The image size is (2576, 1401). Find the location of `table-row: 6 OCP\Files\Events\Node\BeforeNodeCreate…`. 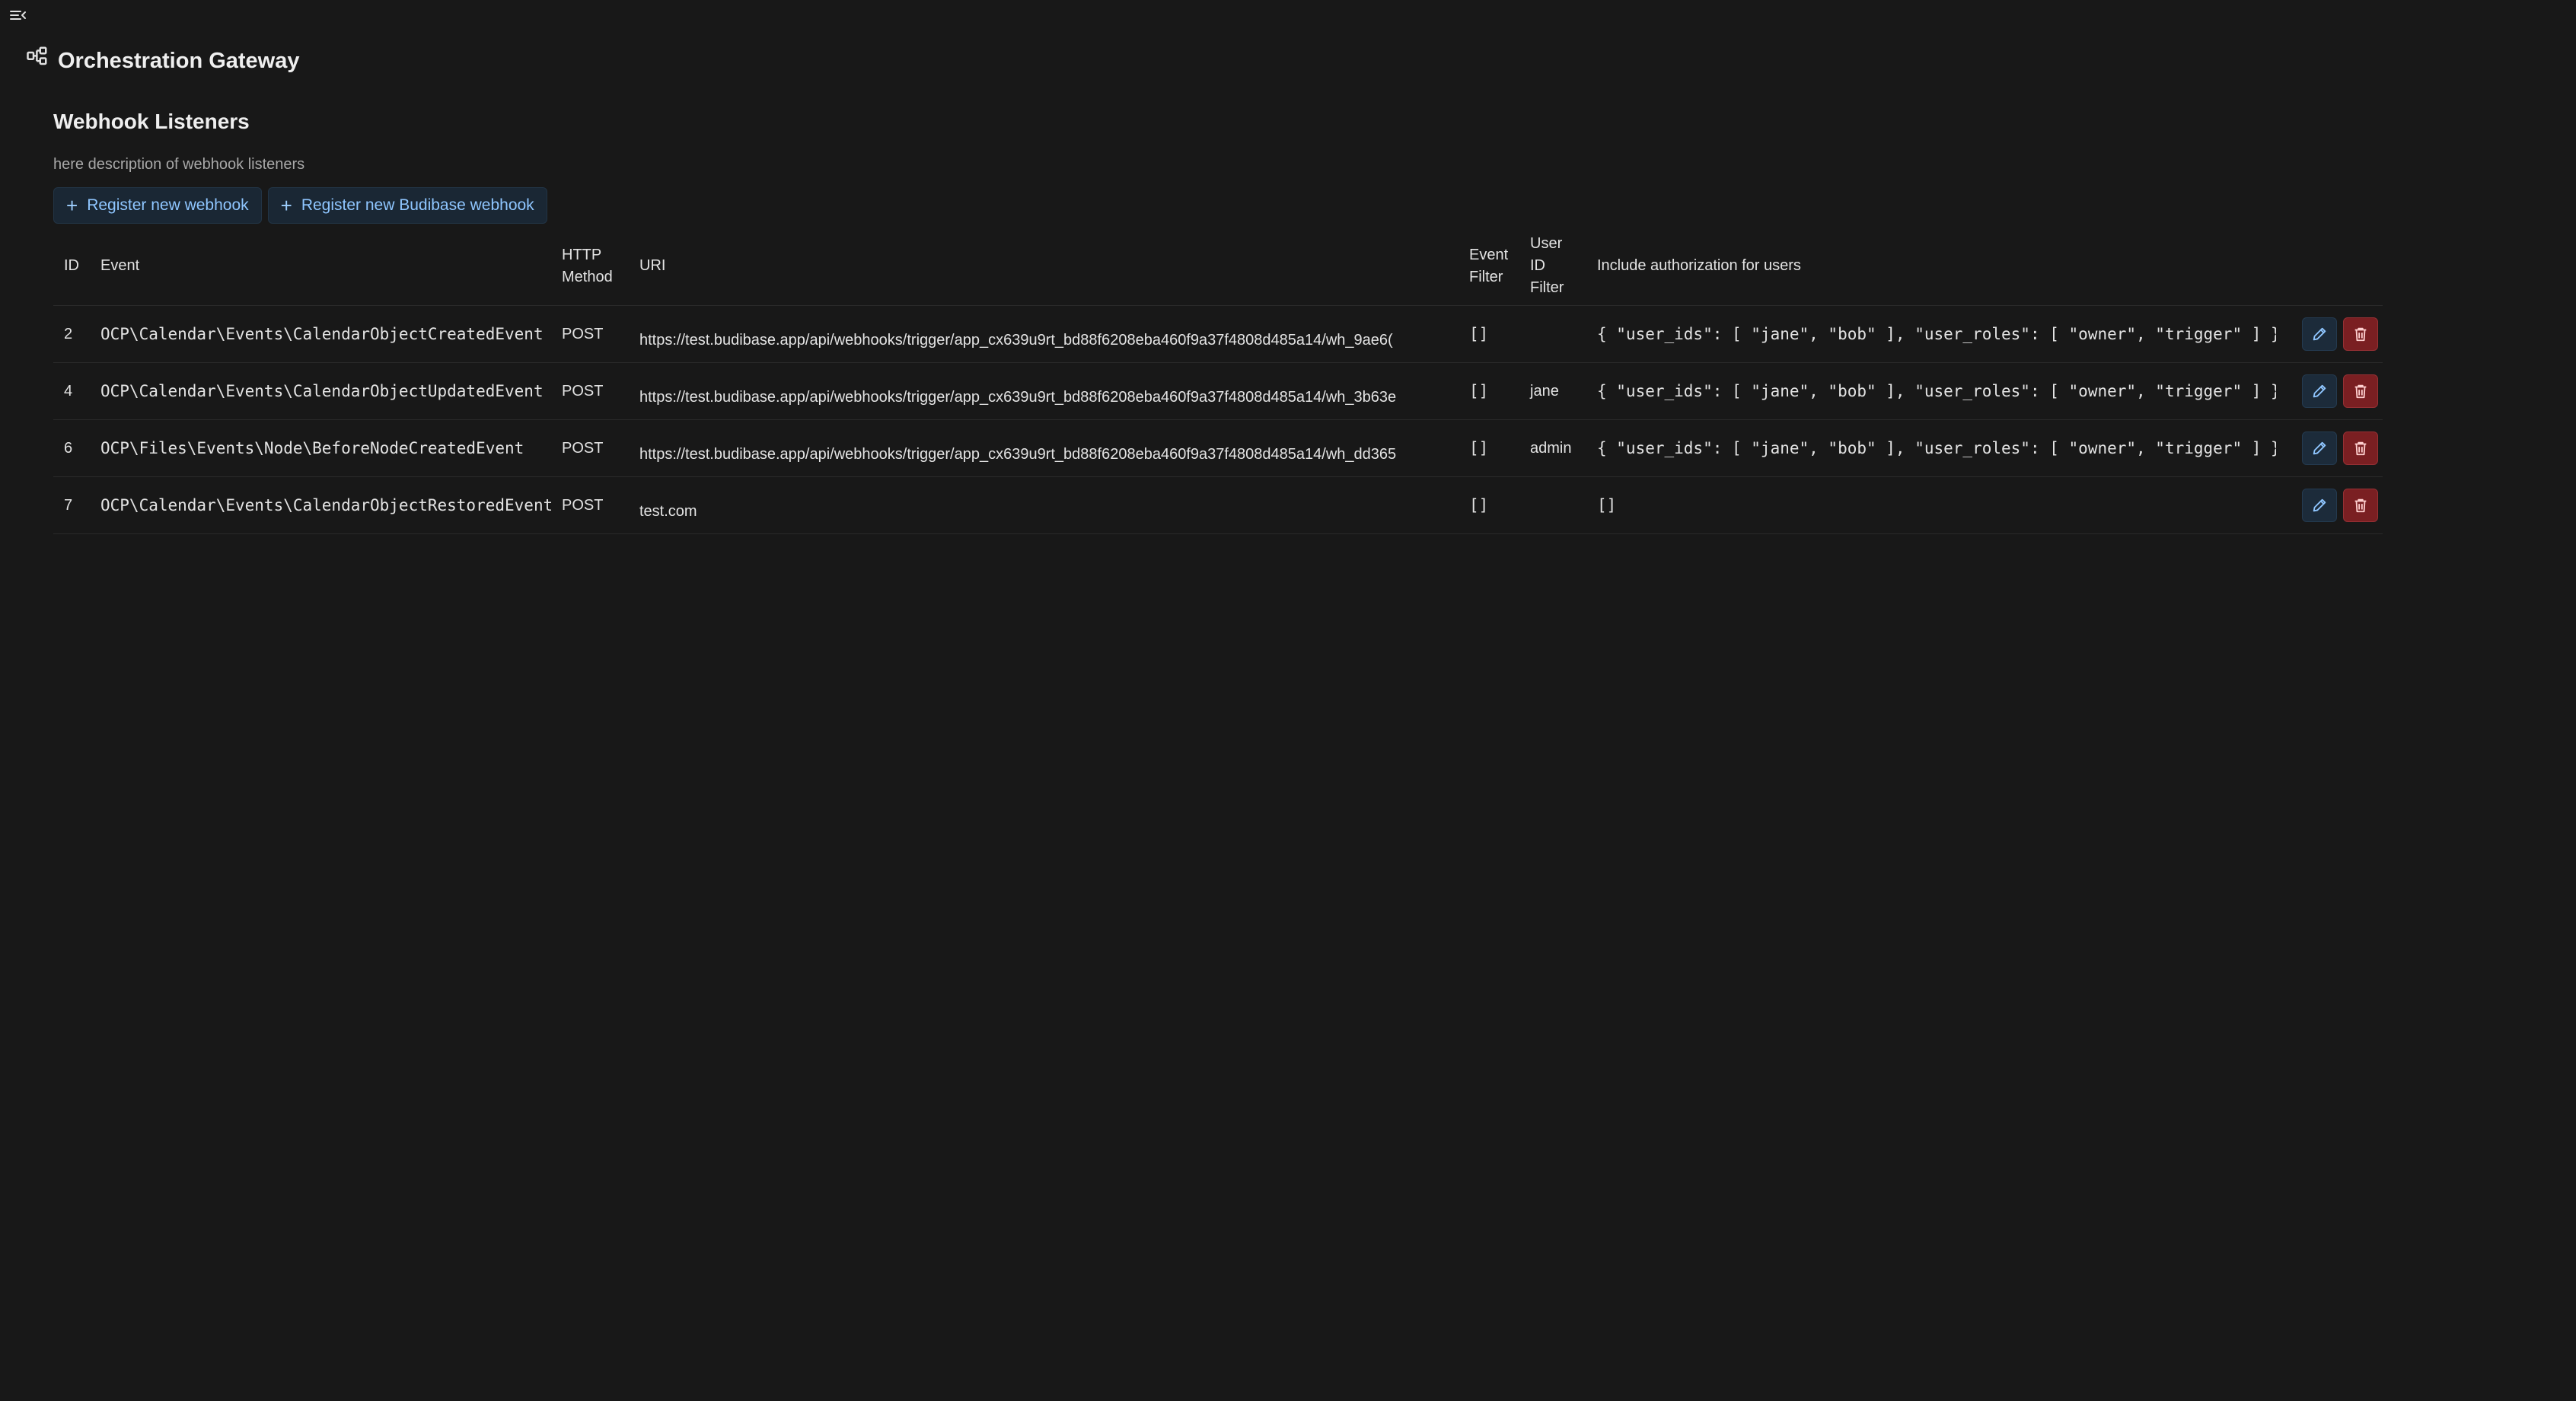

table-row: 6 OCP\Files\Events\Node\BeforeNodeCreate… is located at coordinates (1218, 448).